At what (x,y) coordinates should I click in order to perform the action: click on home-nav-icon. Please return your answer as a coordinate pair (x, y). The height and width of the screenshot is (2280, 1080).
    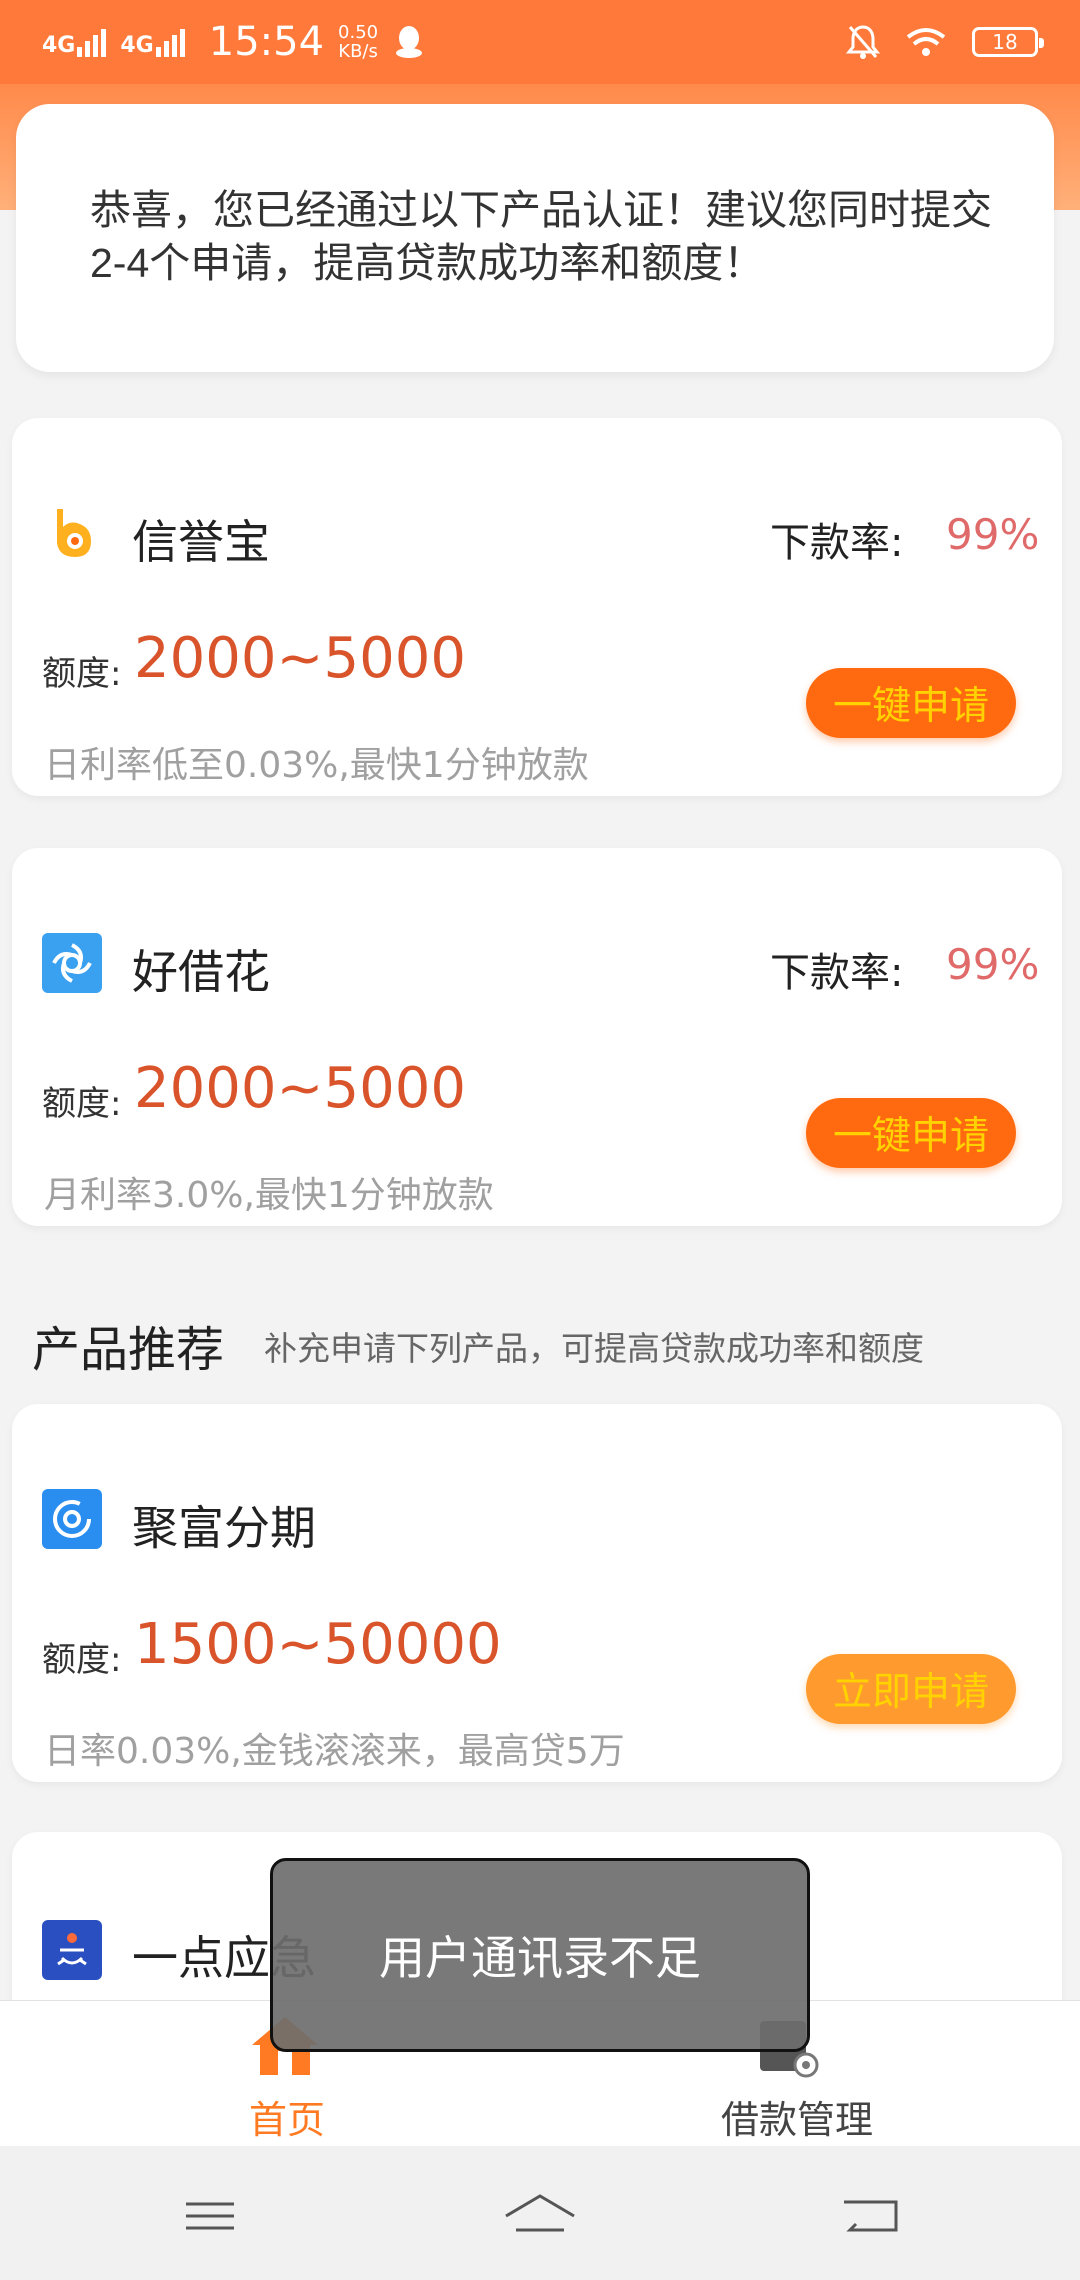
    Looking at the image, I should click on (540, 2216).